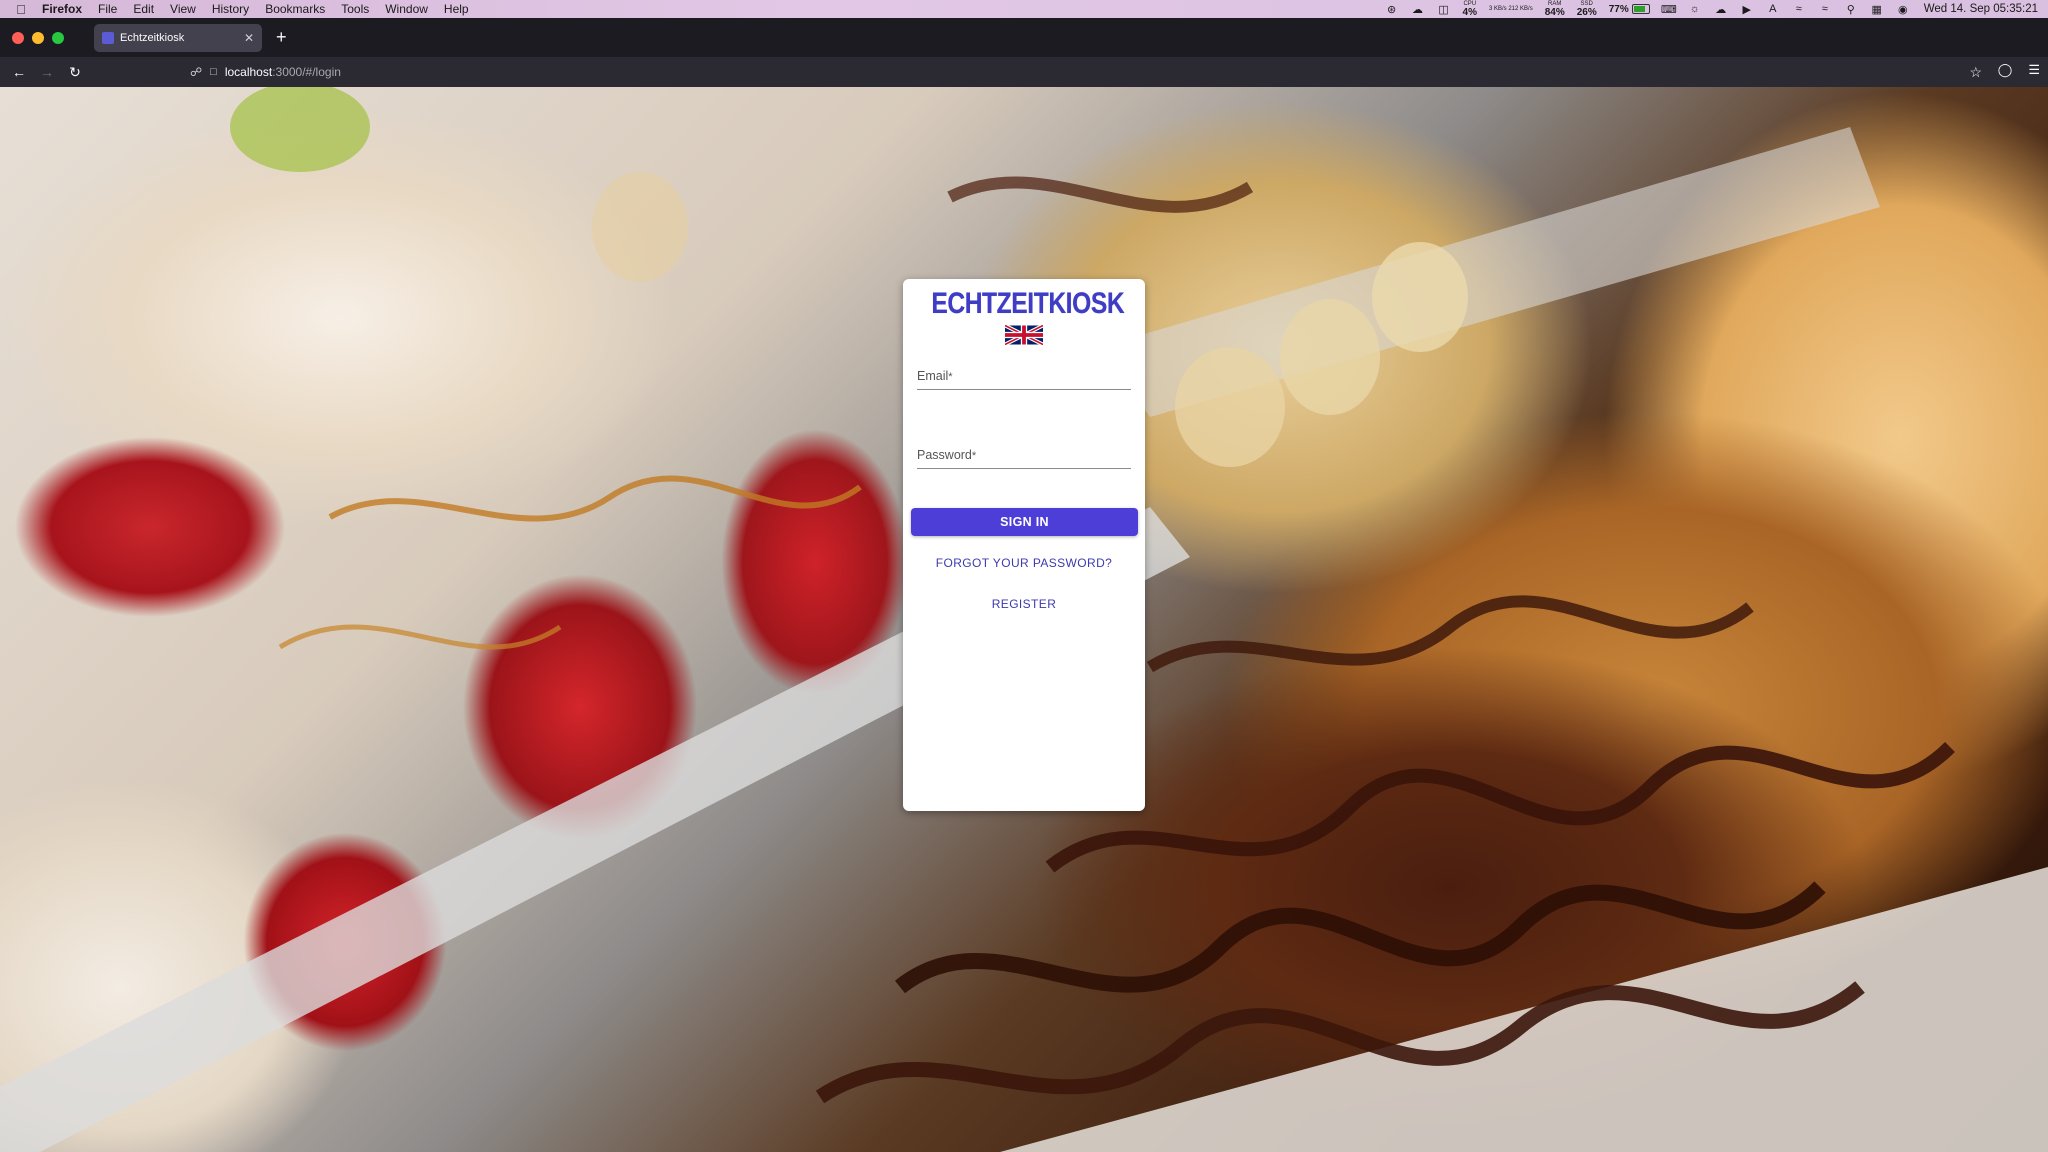 Image resolution: width=2048 pixels, height=1152 pixels. Describe the element at coordinates (1851, 9) in the screenshot. I see `search-icon: ⚲` at that location.